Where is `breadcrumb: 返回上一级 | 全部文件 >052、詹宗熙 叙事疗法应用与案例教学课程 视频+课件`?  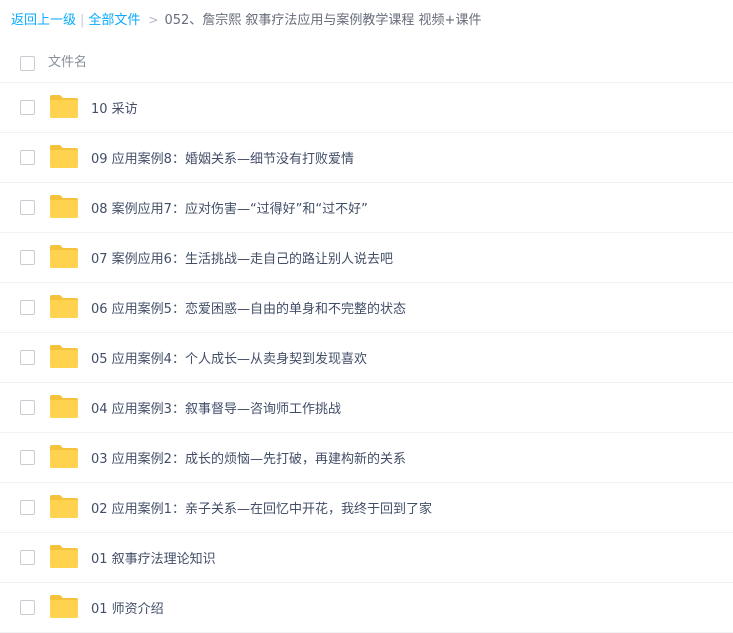
breadcrumb: 返回上一级 | 全部文件 >052、詹宗熙 叙事疗法应用与案例教学课程 视频+课件 is located at coordinates (246, 20).